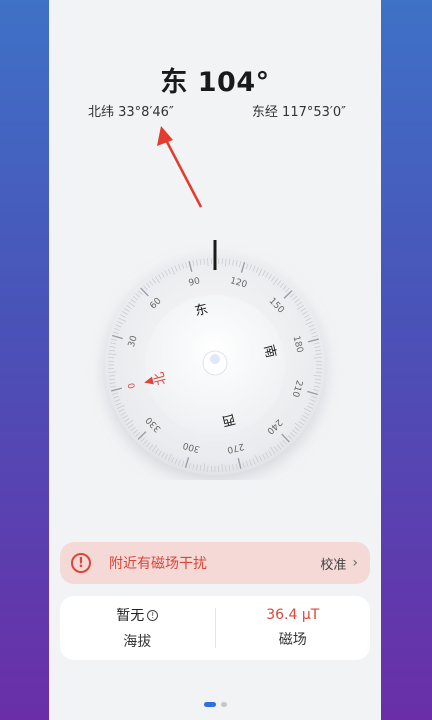 The width and height of the screenshot is (432, 720). I want to click on altitude-value-row: 暂无 !, so click(137, 615).